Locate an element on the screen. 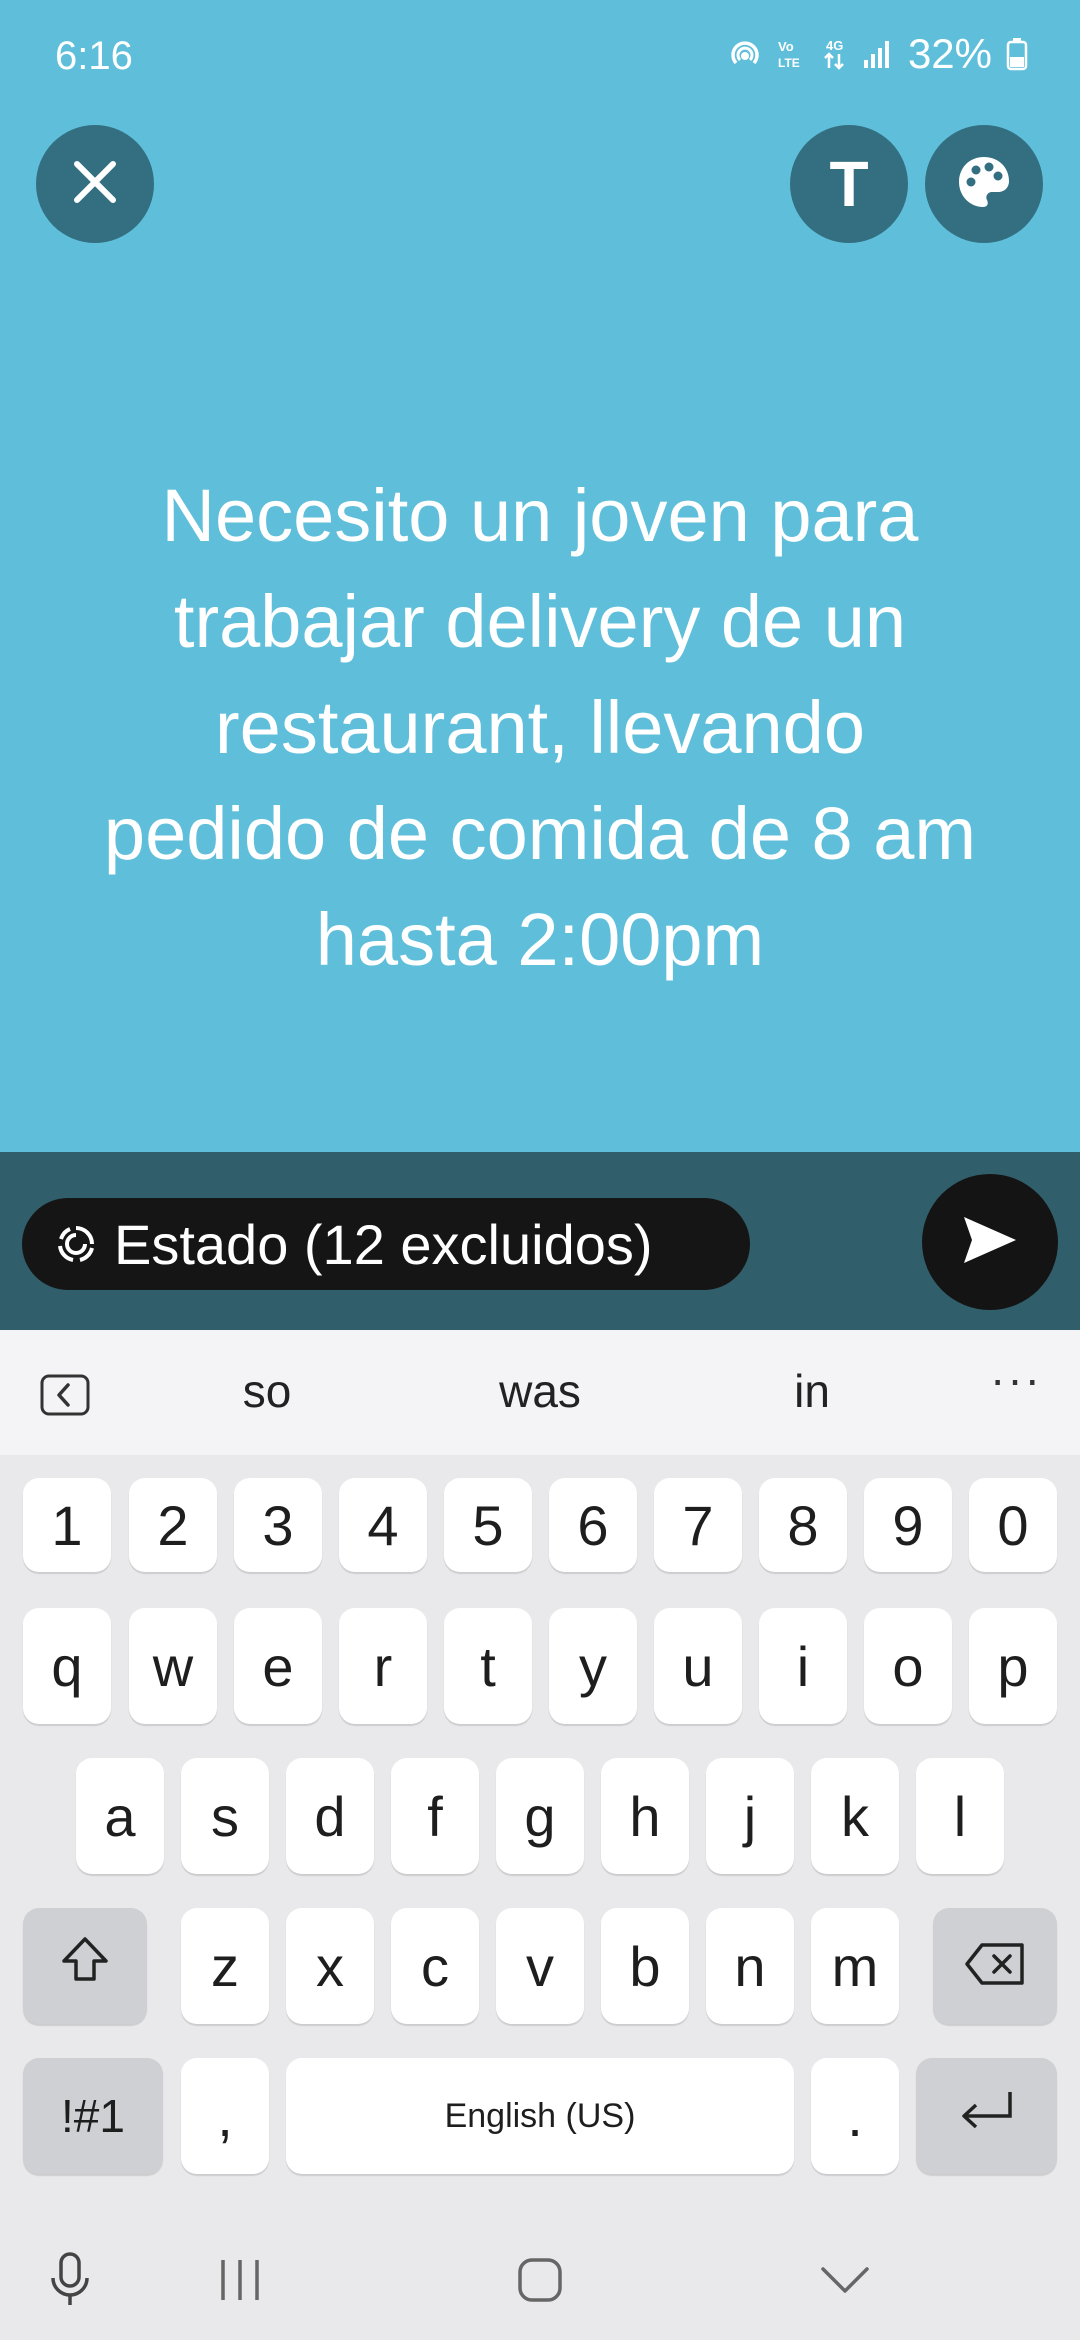 The height and width of the screenshot is (2340, 1080). key-2: 2 is located at coordinates (173, 1525).